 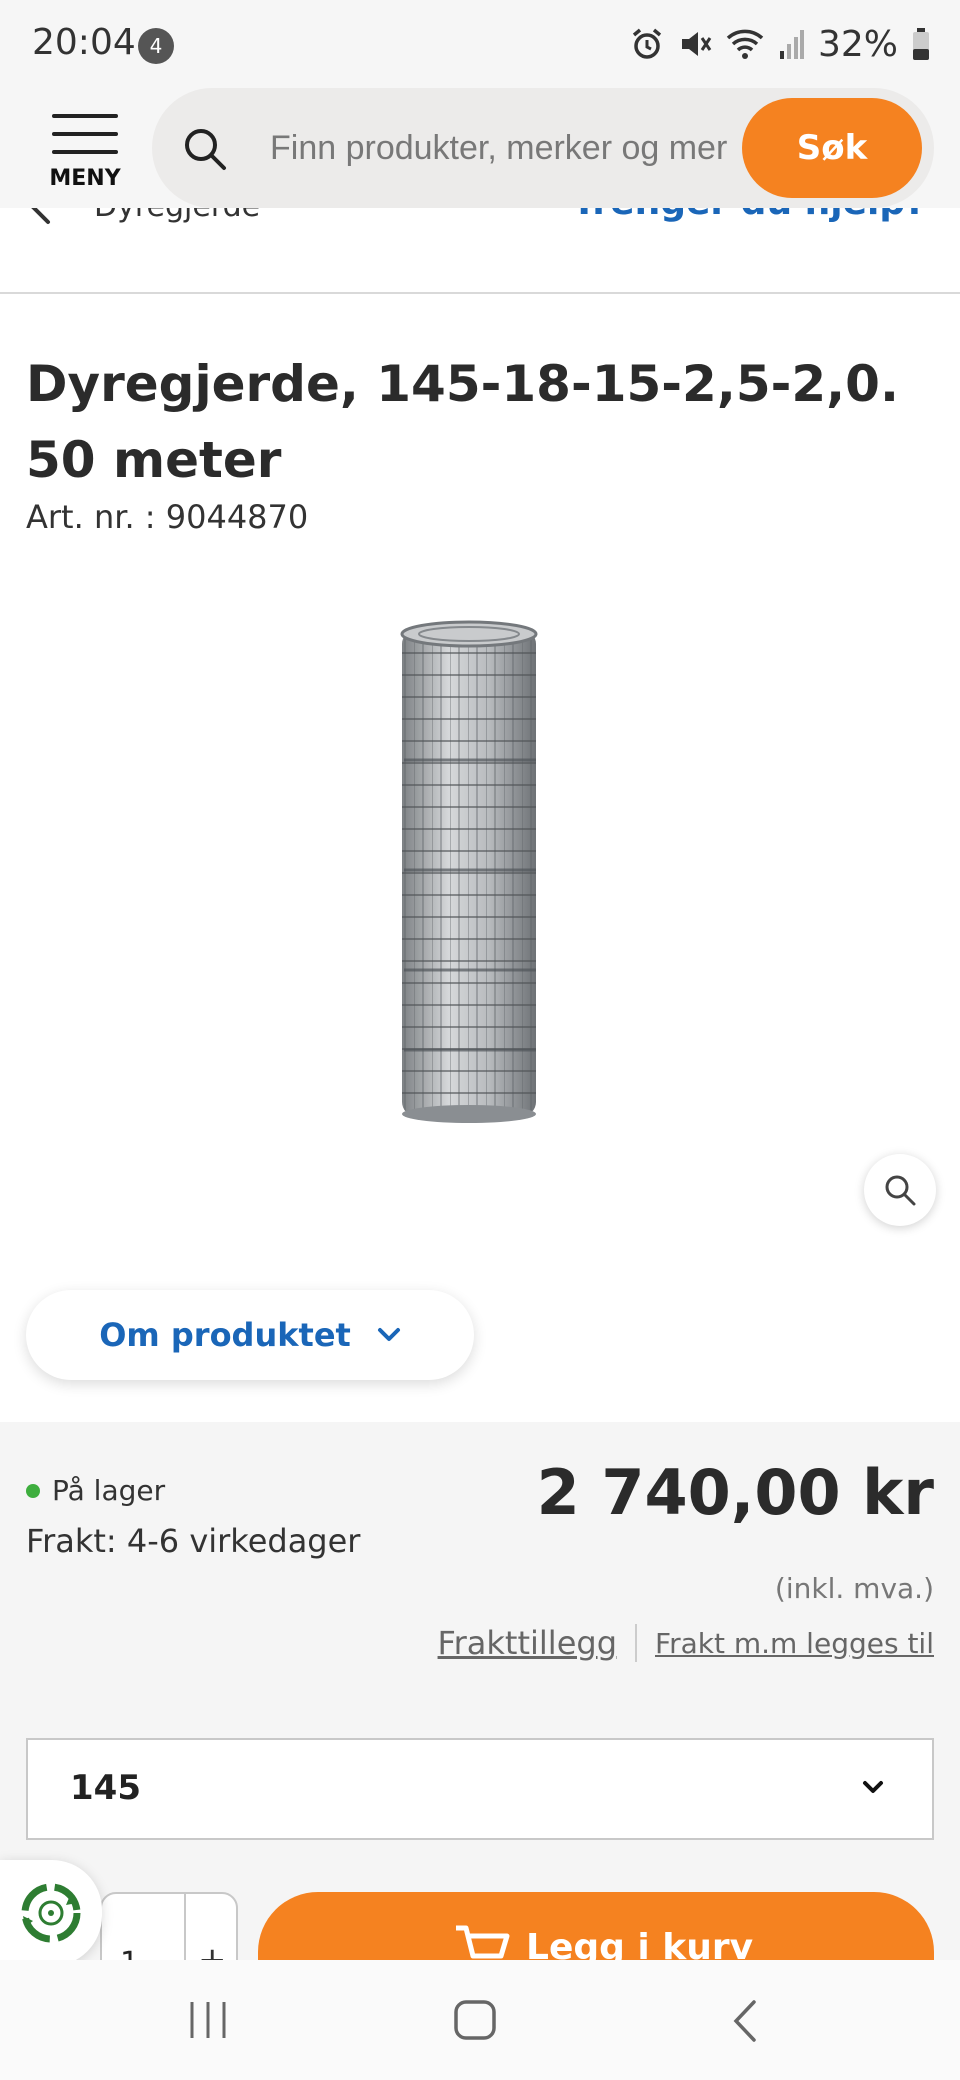 I want to click on mute-icon, so click(x=696, y=44).